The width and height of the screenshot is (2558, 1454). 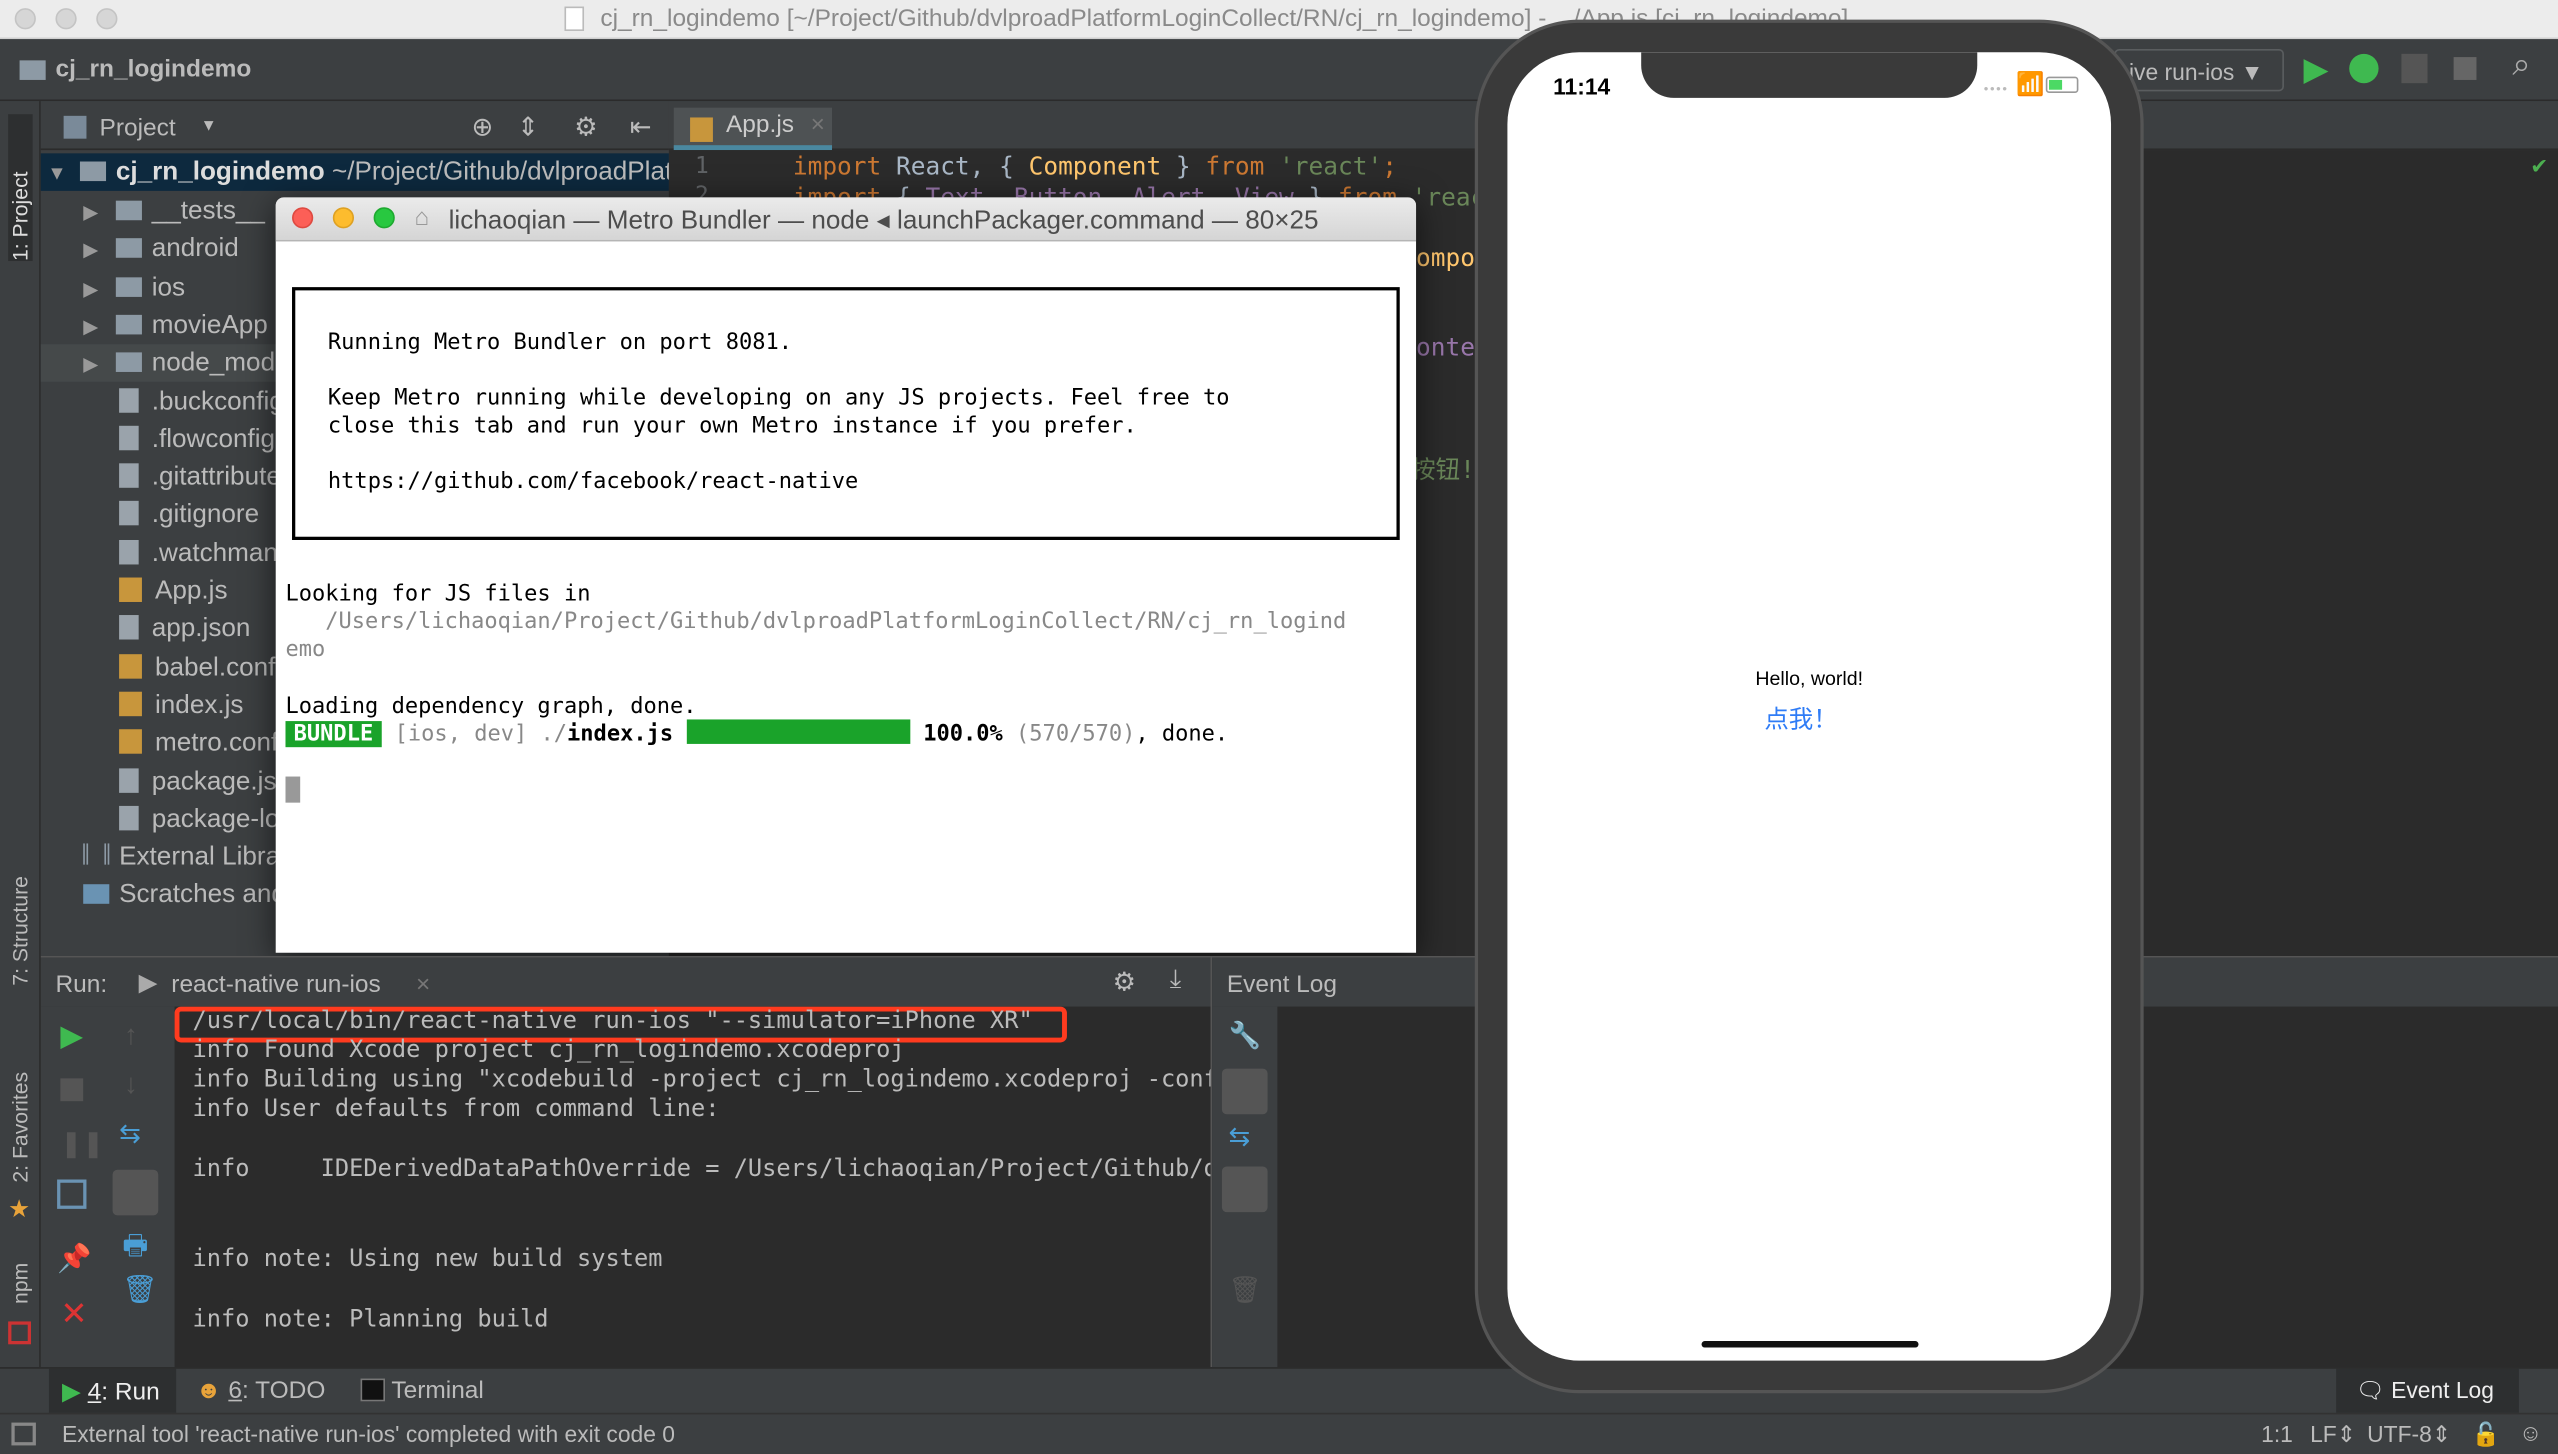 What do you see at coordinates (384, 218) in the screenshot?
I see `zoom-terminal-button` at bounding box center [384, 218].